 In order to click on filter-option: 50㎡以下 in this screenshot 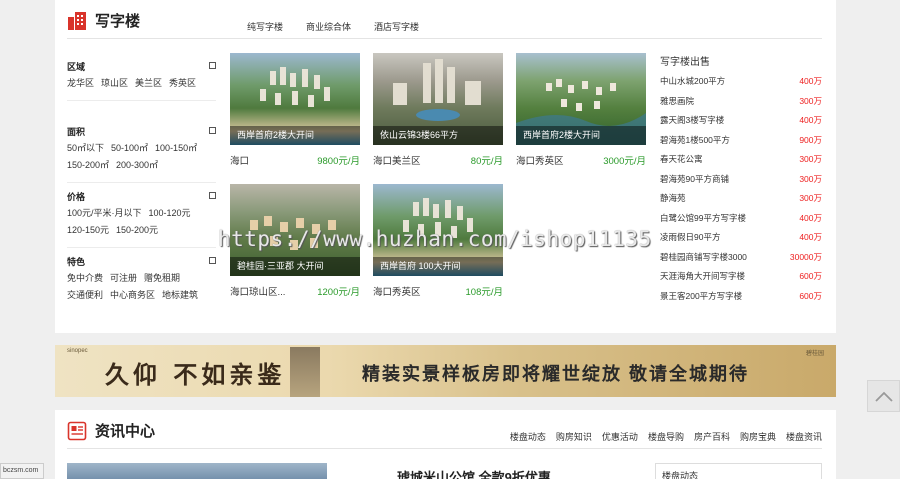, I will do `click(85, 148)`.